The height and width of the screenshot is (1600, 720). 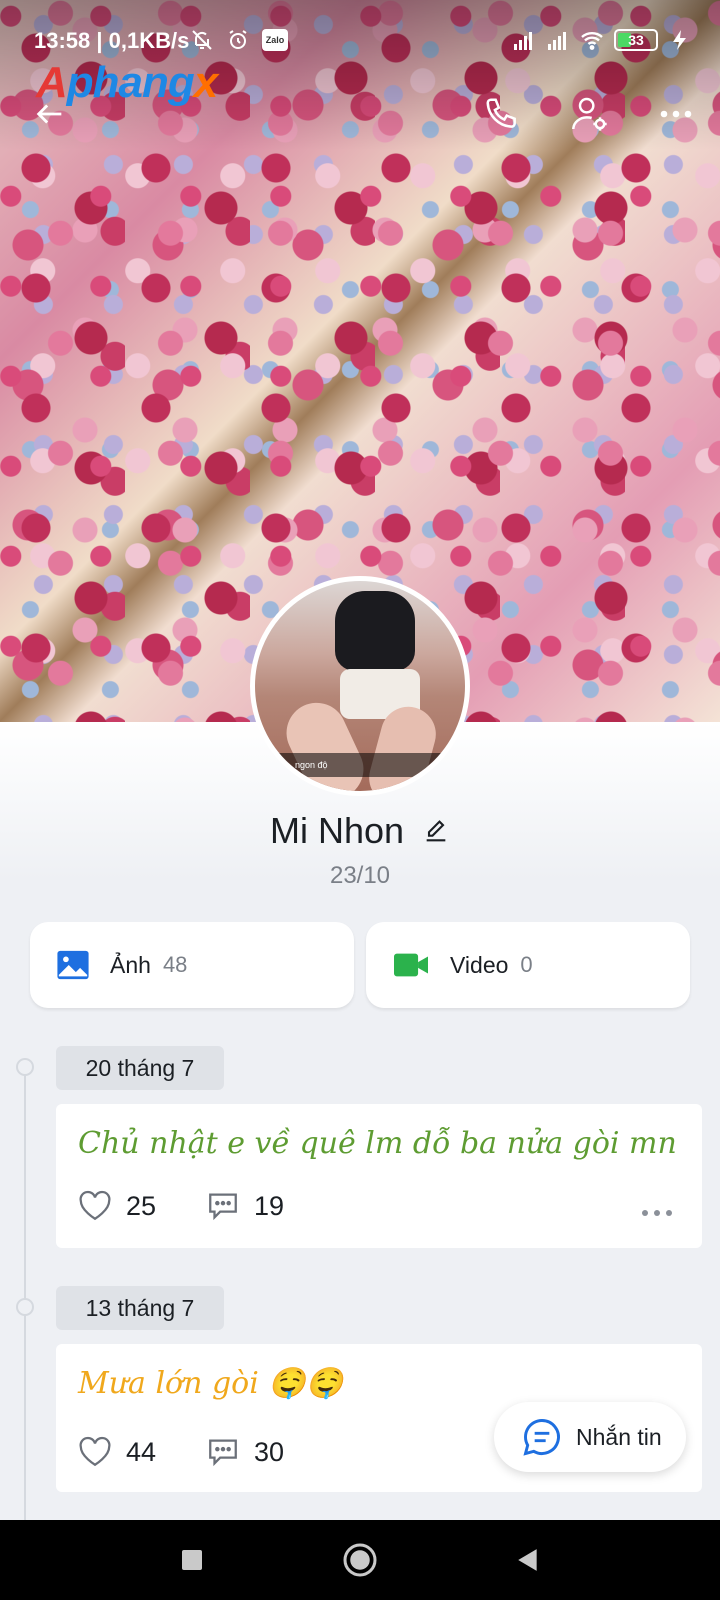 I want to click on home-button, so click(x=360, y=1560).